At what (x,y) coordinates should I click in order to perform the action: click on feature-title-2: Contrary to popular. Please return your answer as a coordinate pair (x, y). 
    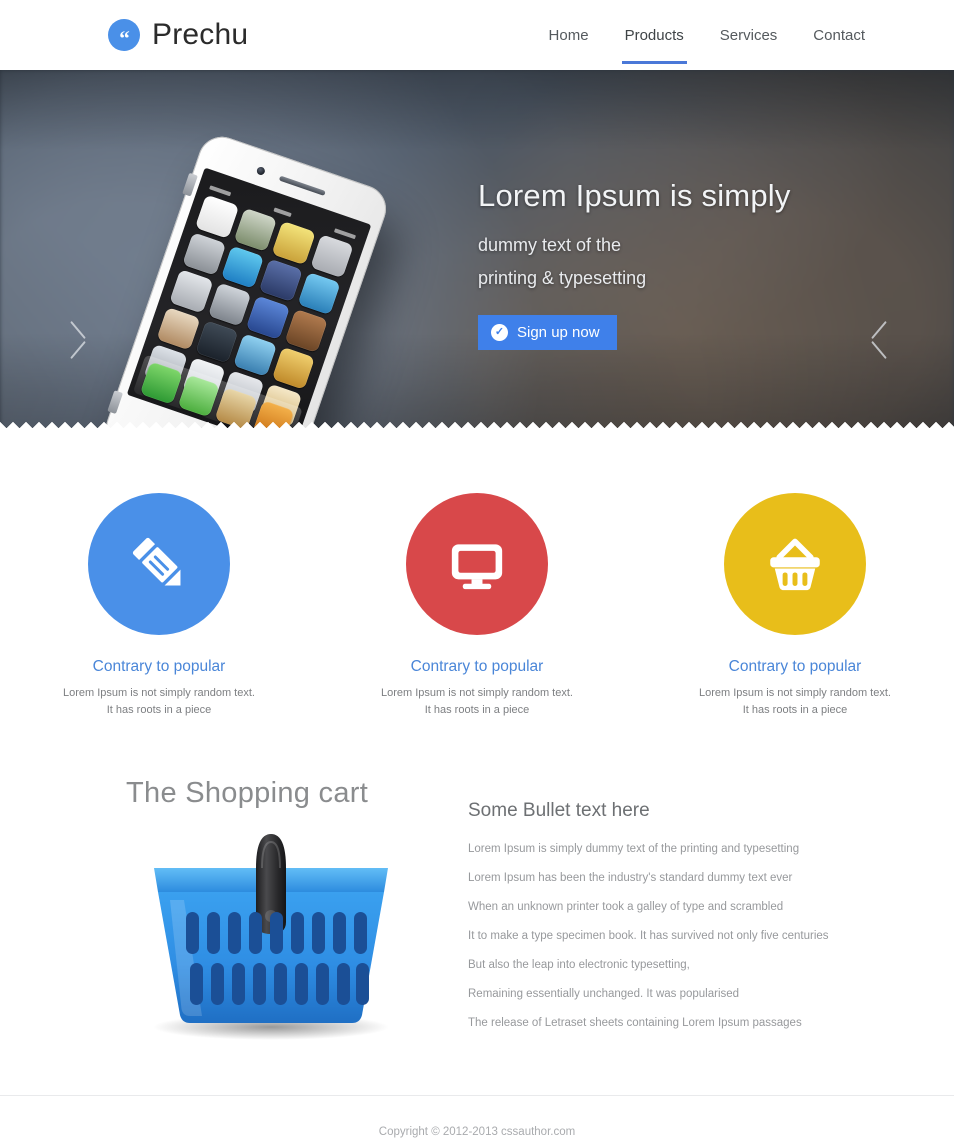
    Looking at the image, I should click on (477, 666).